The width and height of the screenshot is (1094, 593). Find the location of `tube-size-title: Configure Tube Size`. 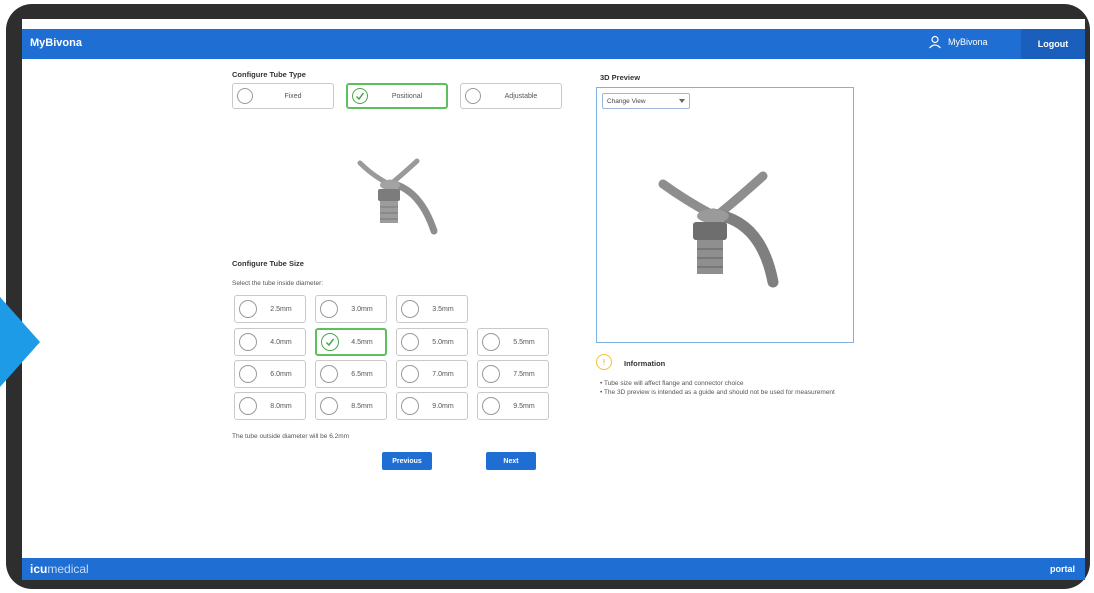

tube-size-title: Configure Tube Size is located at coordinates (268, 263).